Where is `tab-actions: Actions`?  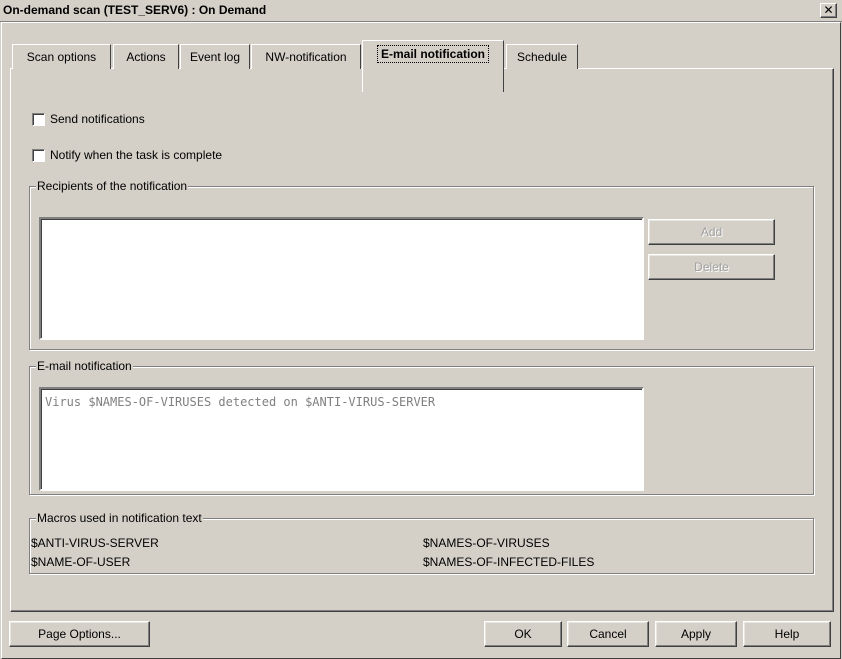
tab-actions: Actions is located at coordinates (146, 56).